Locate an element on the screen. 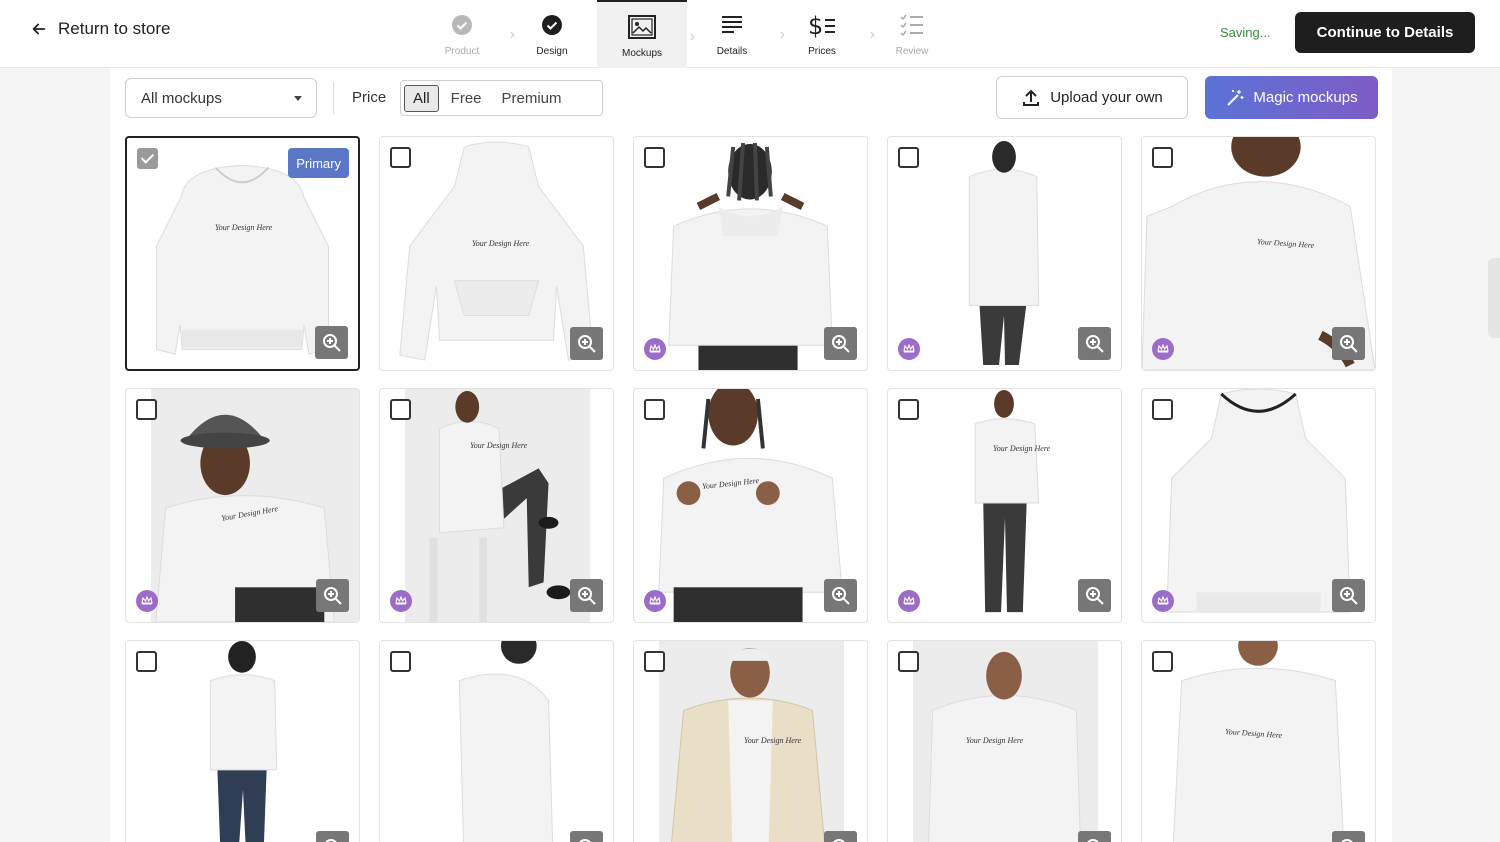  mockup-image is located at coordinates (1258, 741).